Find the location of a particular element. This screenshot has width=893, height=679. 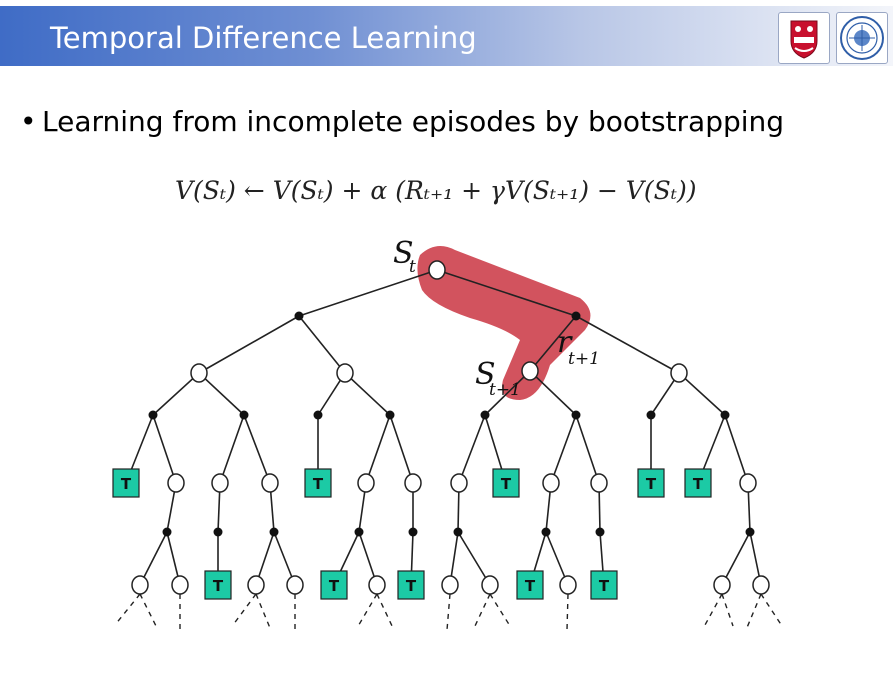

label-st1-sub: t+1 is located at coordinates (505, 390).